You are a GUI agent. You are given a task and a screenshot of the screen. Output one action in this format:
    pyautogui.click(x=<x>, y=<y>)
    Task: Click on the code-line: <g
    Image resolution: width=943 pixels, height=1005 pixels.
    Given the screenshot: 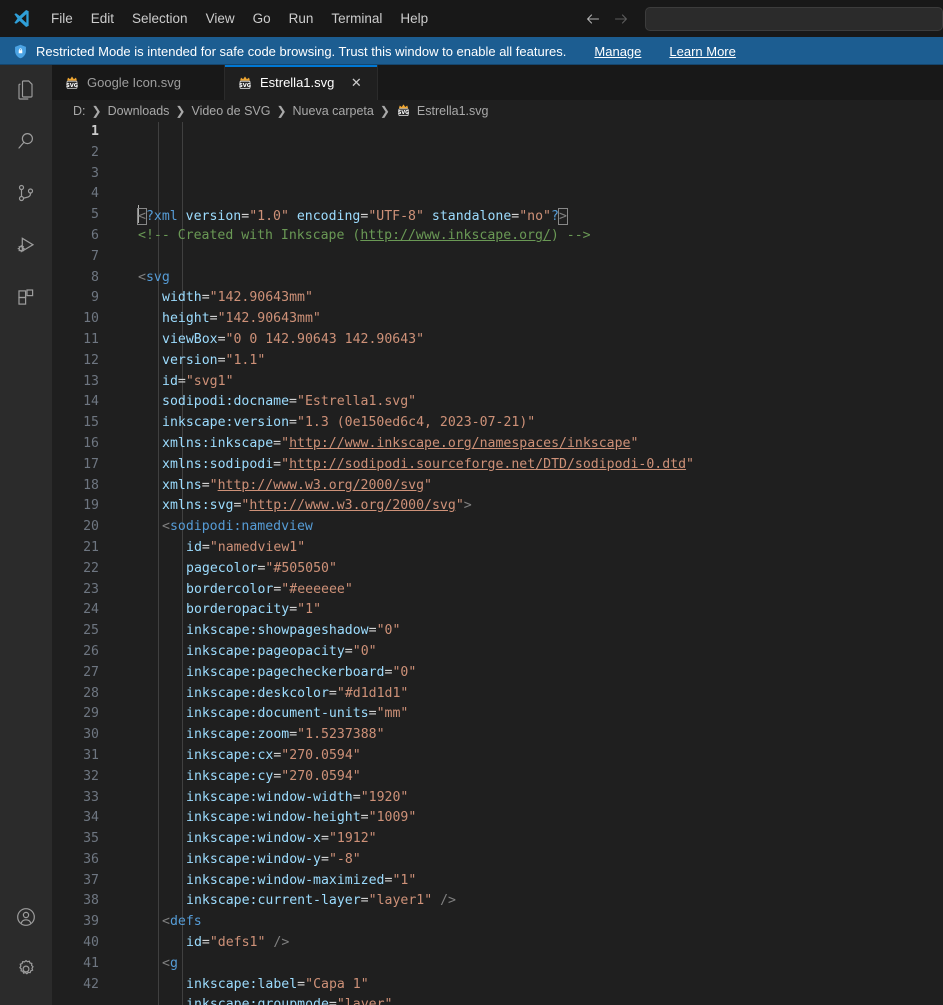 What is the action you would take?
    pyautogui.click(x=538, y=964)
    